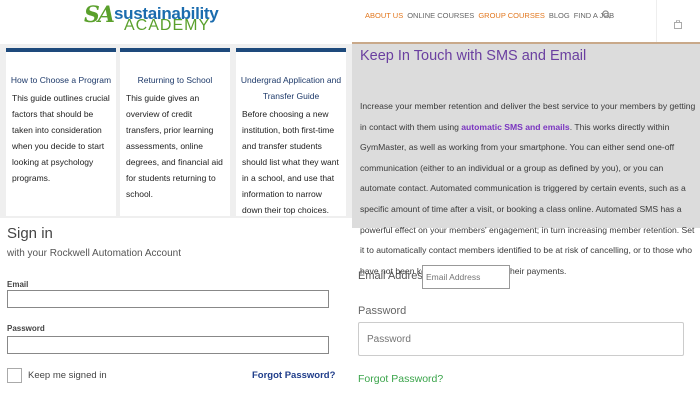 This screenshot has width=700, height=400. What do you see at coordinates (293, 375) in the screenshot?
I see `forgot-password-link: Forgot Password?` at bounding box center [293, 375].